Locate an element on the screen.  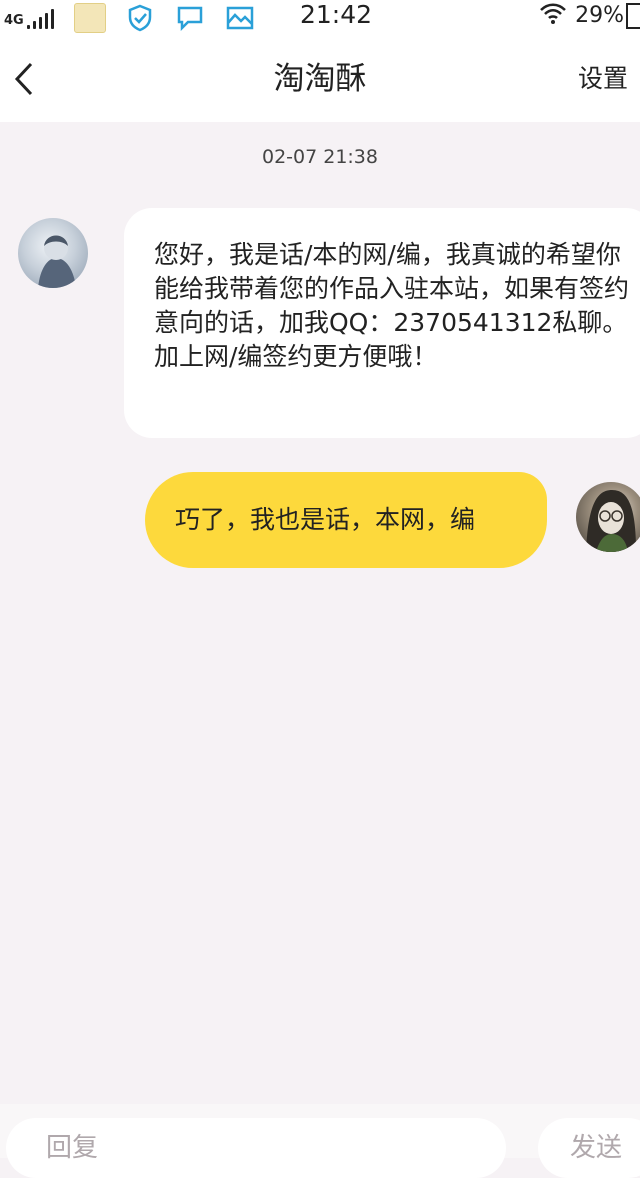
outgoing-message-bubble: 巧了，我也是话，本网，编 is located at coordinates (346, 520).